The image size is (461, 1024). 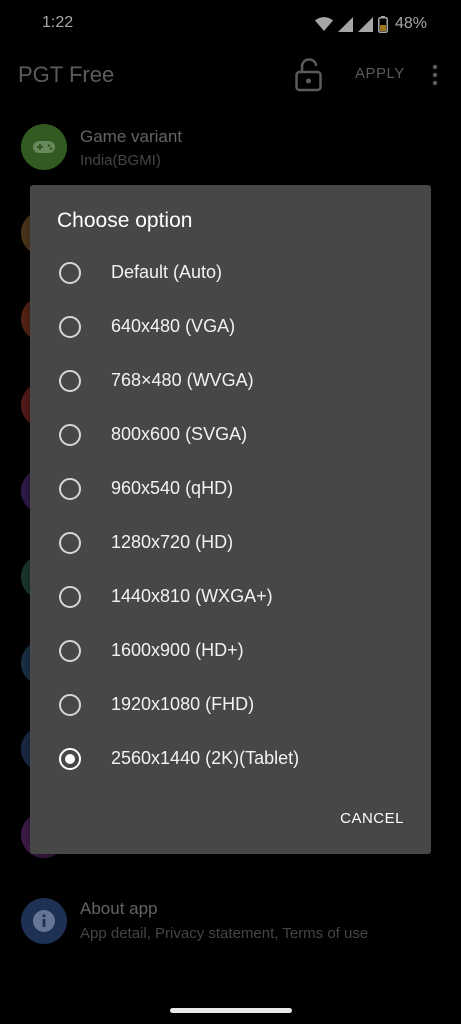 I want to click on option-label: 640x480 (VGA), so click(x=173, y=326).